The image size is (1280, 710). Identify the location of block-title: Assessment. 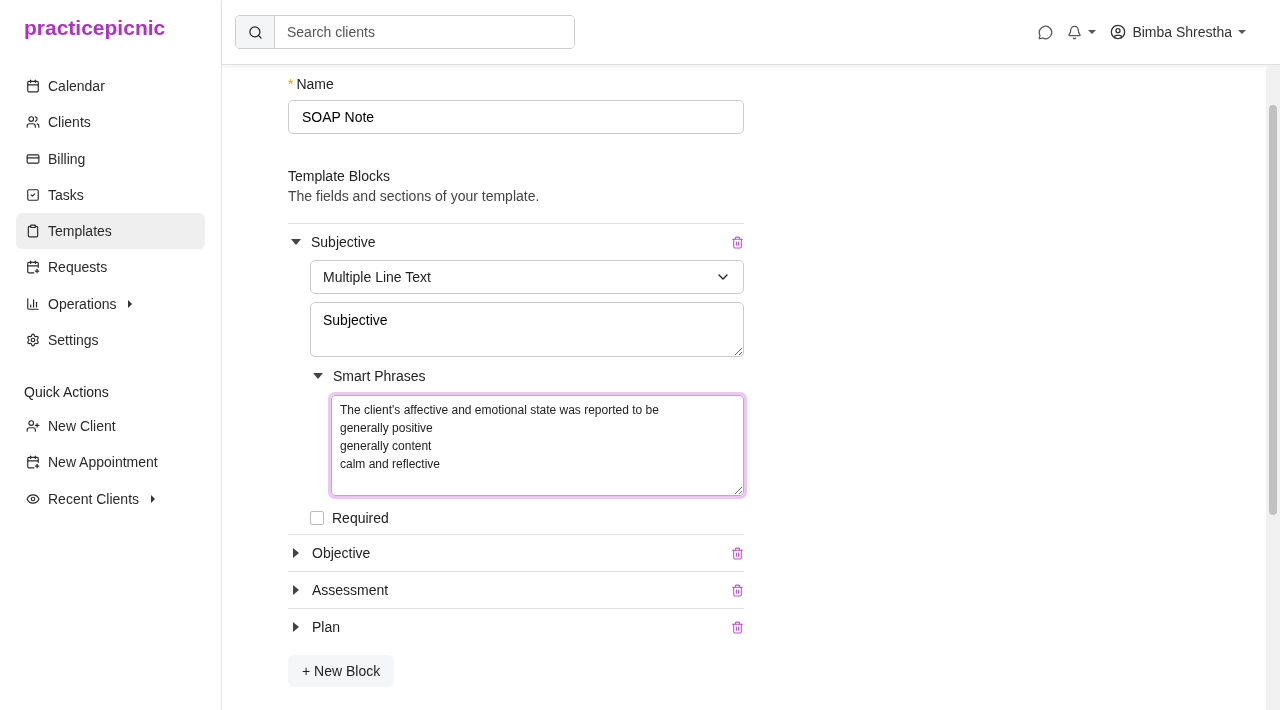
(350, 590).